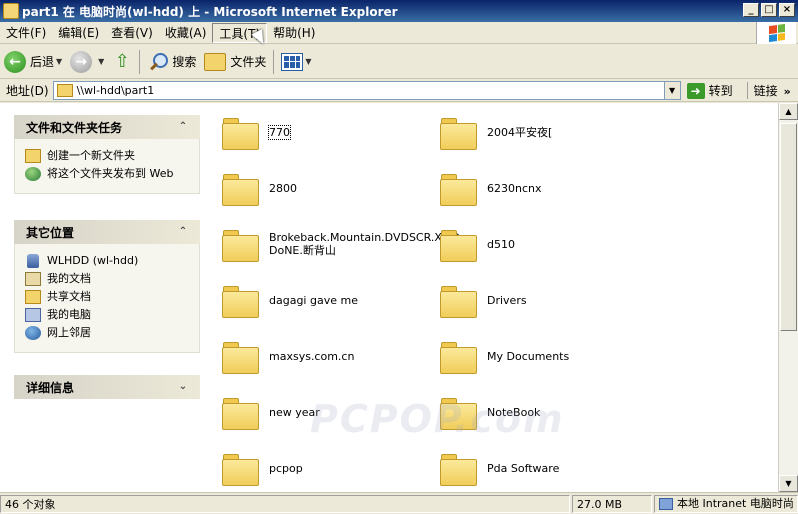 This screenshot has width=798, height=514. Describe the element at coordinates (308, 61) in the screenshot. I see `views-dropdown-icon: ▼` at that location.